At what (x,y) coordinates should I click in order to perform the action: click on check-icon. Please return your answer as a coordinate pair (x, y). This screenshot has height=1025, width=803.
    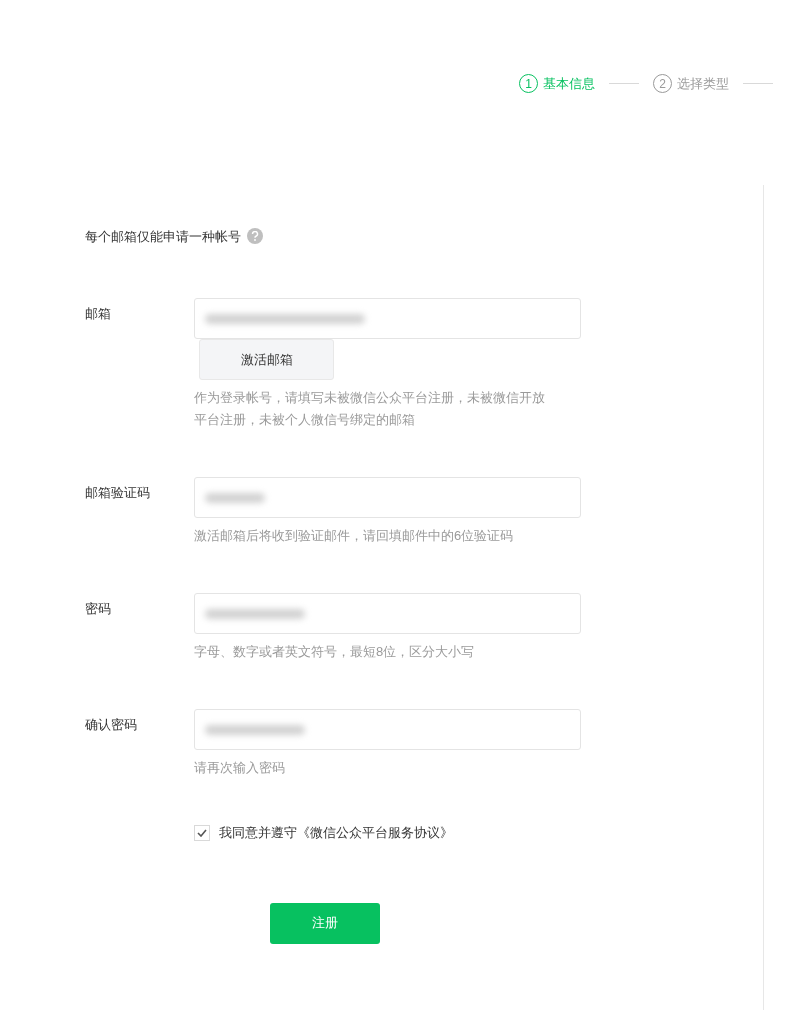
    Looking at the image, I should click on (202, 832).